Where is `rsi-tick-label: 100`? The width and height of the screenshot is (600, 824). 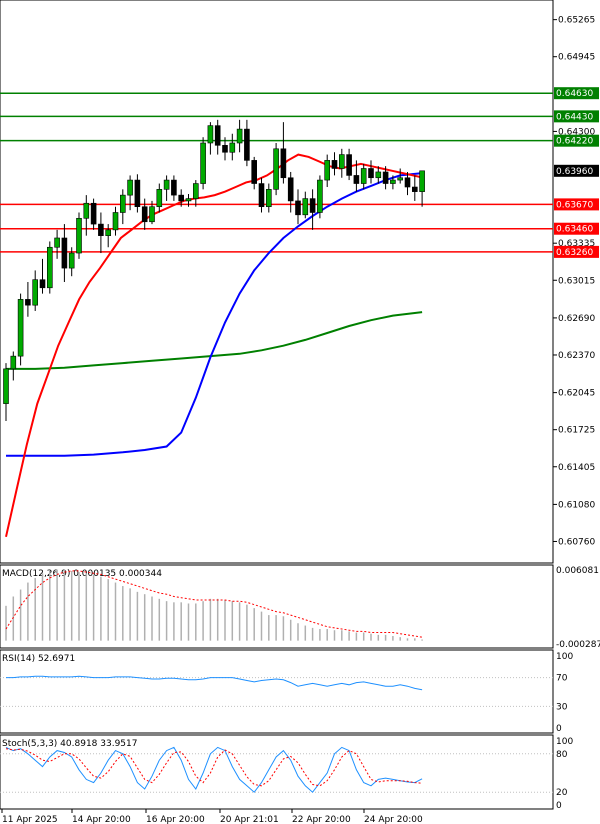
rsi-tick-label: 100 is located at coordinates (564, 657).